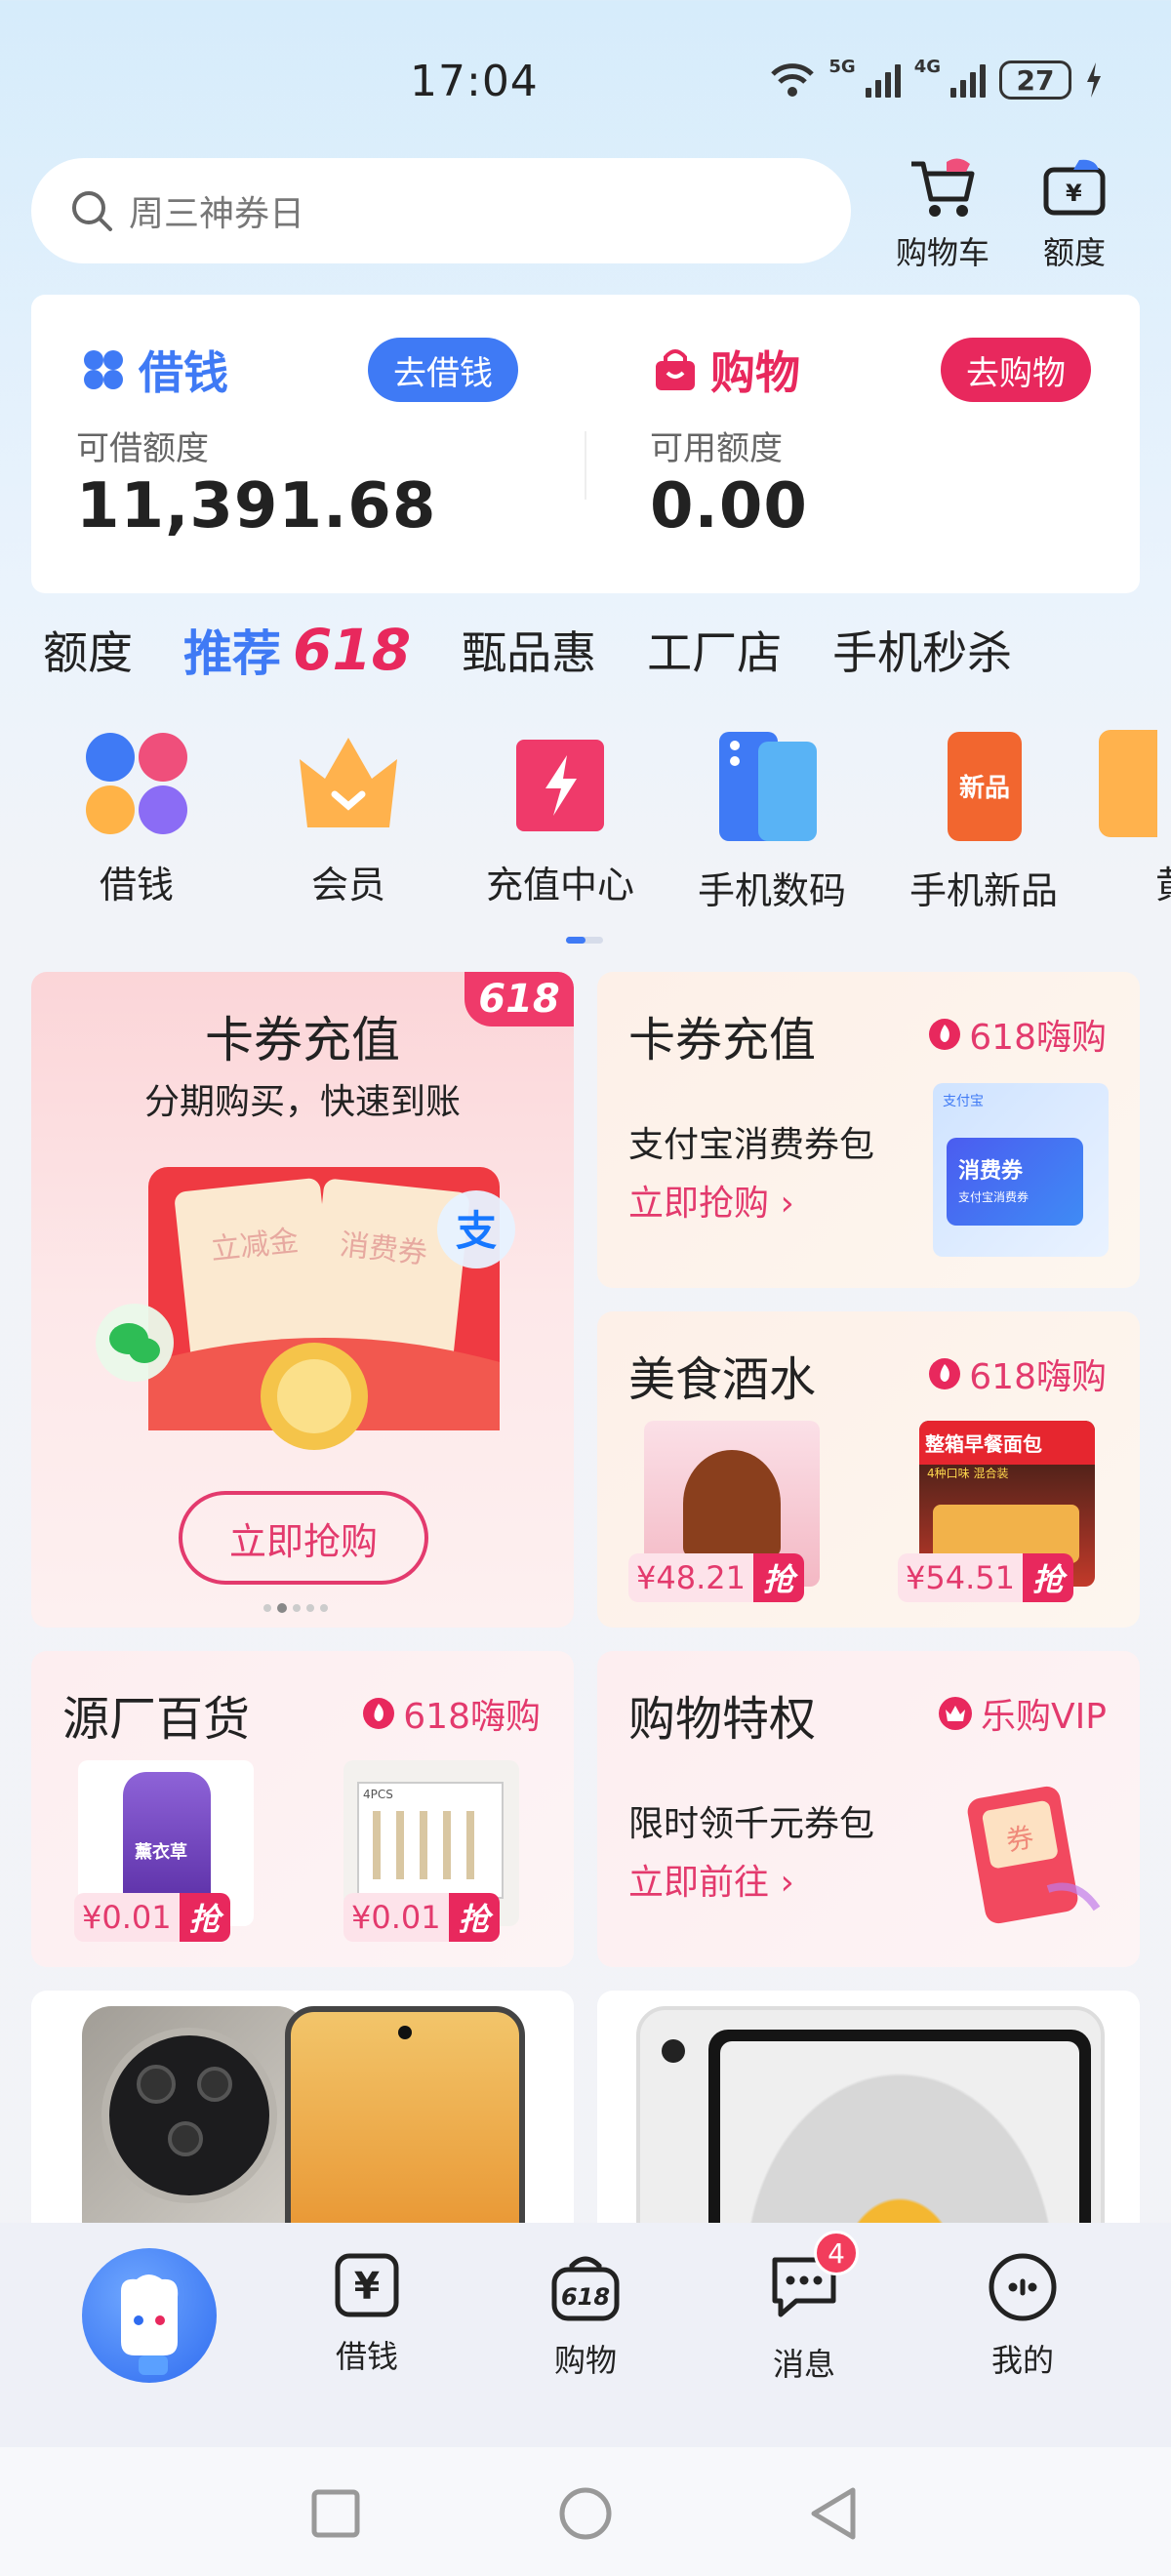  I want to click on clover-icon, so click(103, 369).